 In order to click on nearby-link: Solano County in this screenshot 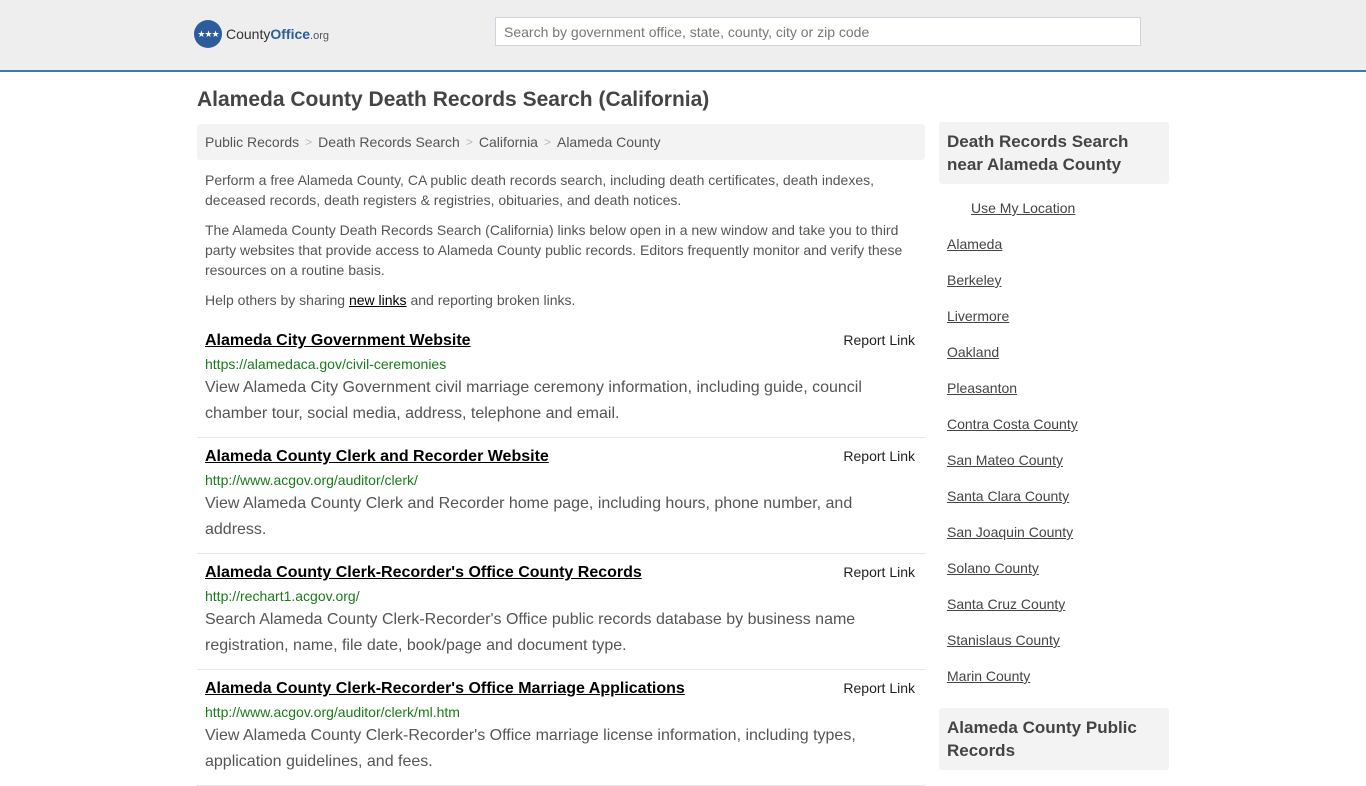, I will do `click(1054, 578)`.